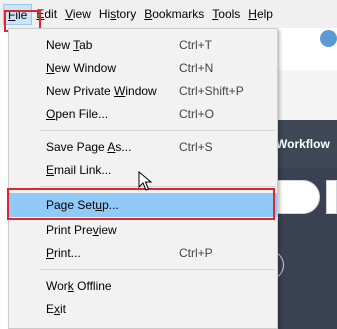  I want to click on workflow-header: Workflow, so click(303, 144).